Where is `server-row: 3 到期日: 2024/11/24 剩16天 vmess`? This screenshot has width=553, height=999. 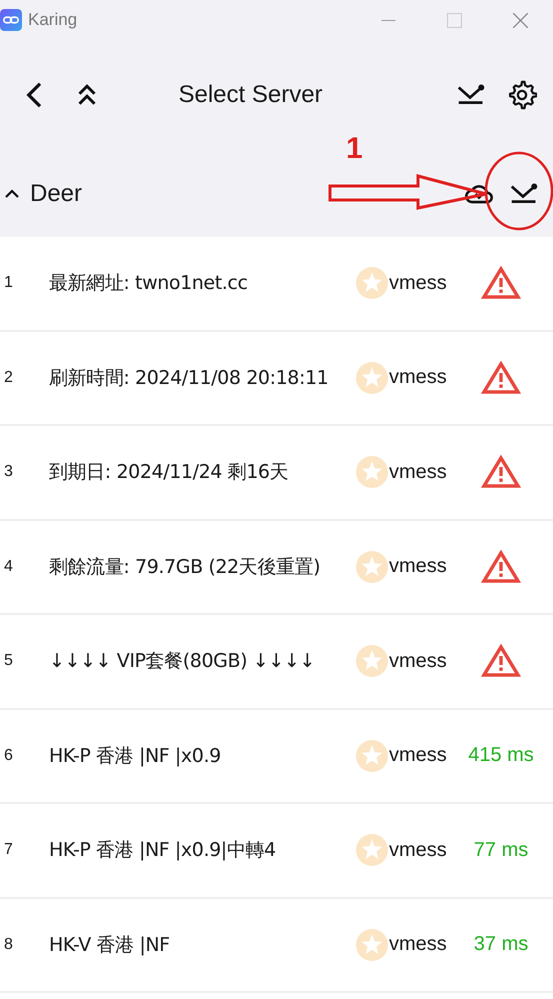
server-row: 3 到期日: 2024/11/24 剩16天 vmess is located at coordinates (276, 473).